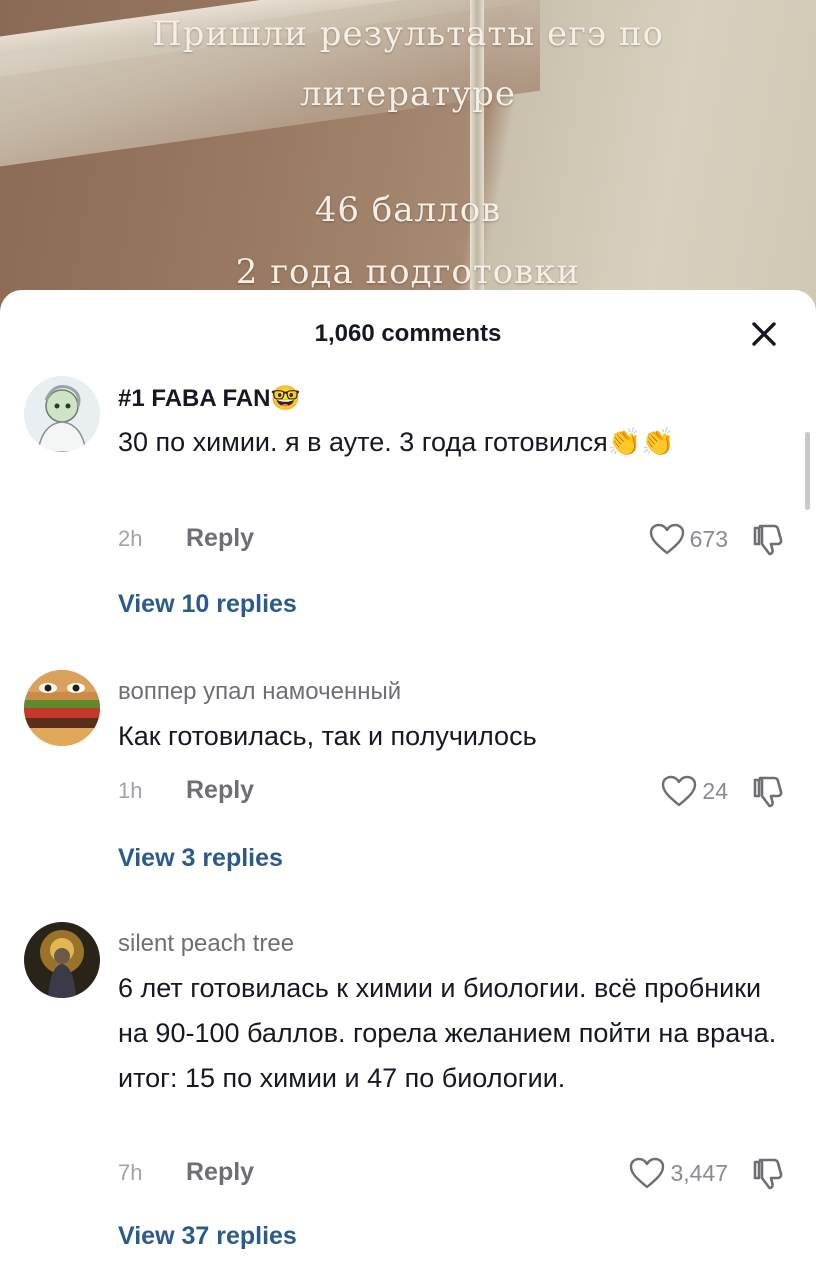 This screenshot has width=816, height=1280. What do you see at coordinates (207, 1236) in the screenshot?
I see `view-replies-button: View 37 replies` at bounding box center [207, 1236].